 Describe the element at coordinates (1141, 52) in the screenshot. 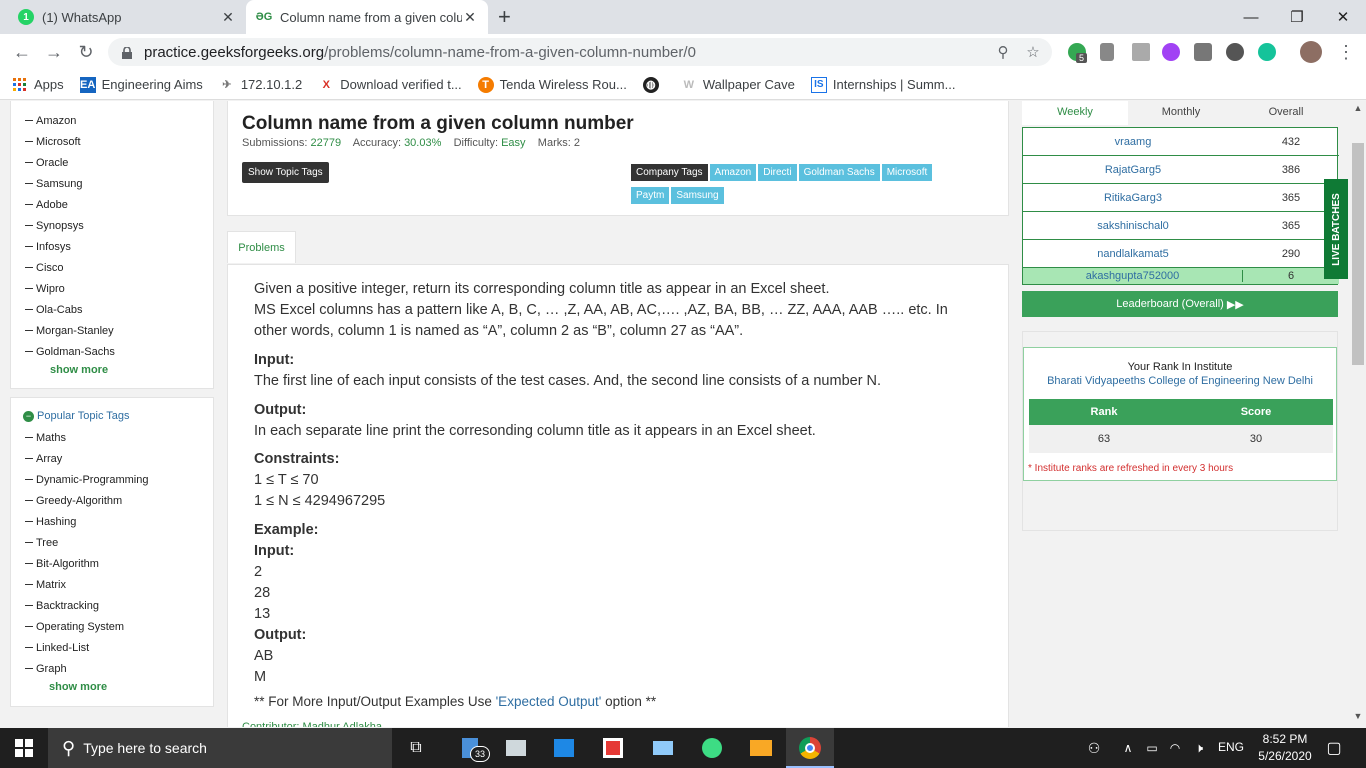

I see `chart-extension-icon` at that location.